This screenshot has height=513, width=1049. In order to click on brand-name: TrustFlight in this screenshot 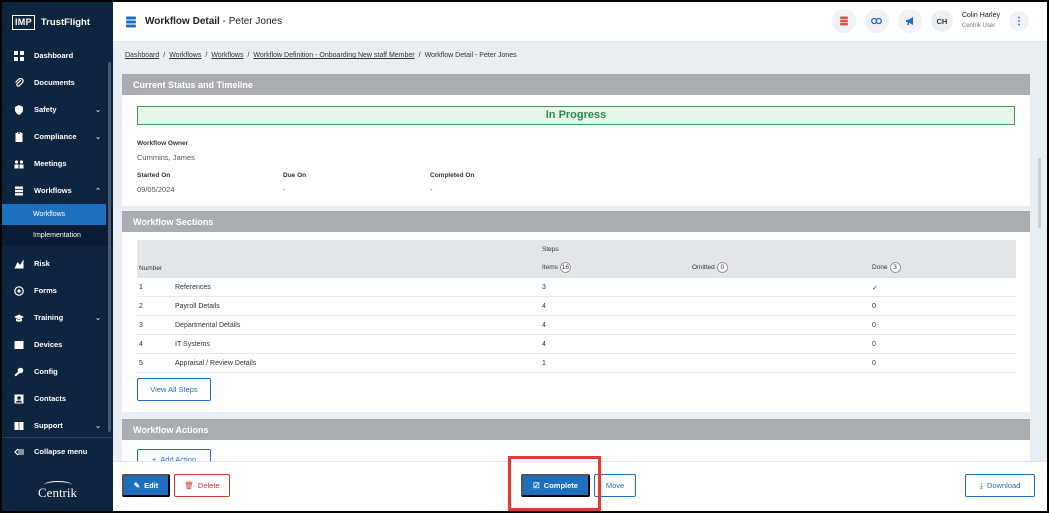, I will do `click(65, 22)`.